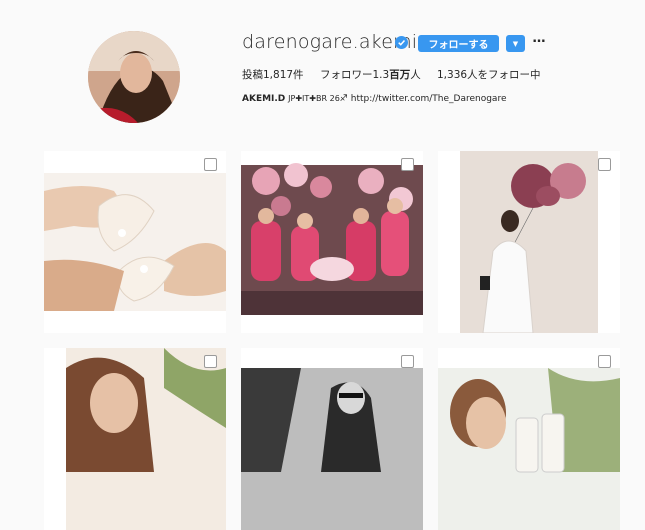  What do you see at coordinates (458, 43) in the screenshot?
I see `follow-button: フォローする` at bounding box center [458, 43].